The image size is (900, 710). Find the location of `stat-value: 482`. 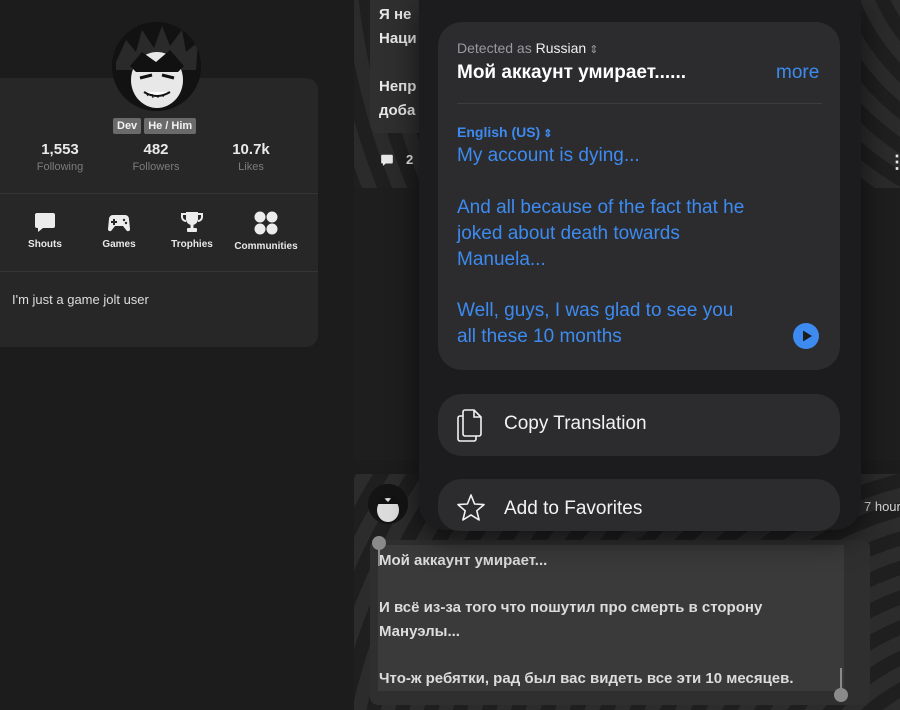

stat-value: 482 is located at coordinates (156, 149).